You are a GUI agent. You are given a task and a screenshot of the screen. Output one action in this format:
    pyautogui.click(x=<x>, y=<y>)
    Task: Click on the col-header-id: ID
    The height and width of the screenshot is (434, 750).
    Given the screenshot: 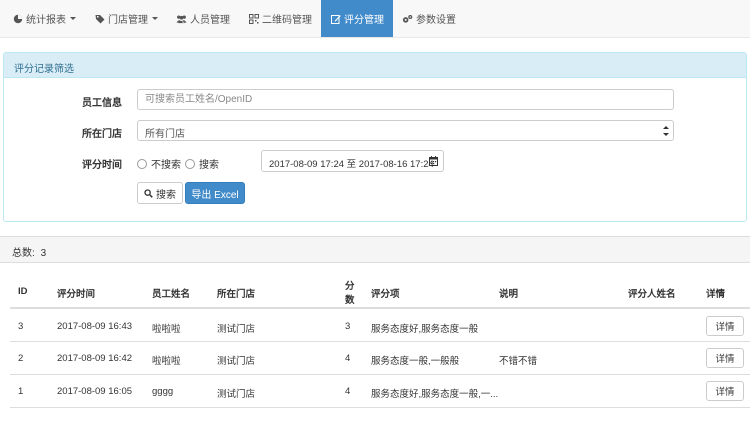 What is the action you would take?
    pyautogui.click(x=23, y=291)
    